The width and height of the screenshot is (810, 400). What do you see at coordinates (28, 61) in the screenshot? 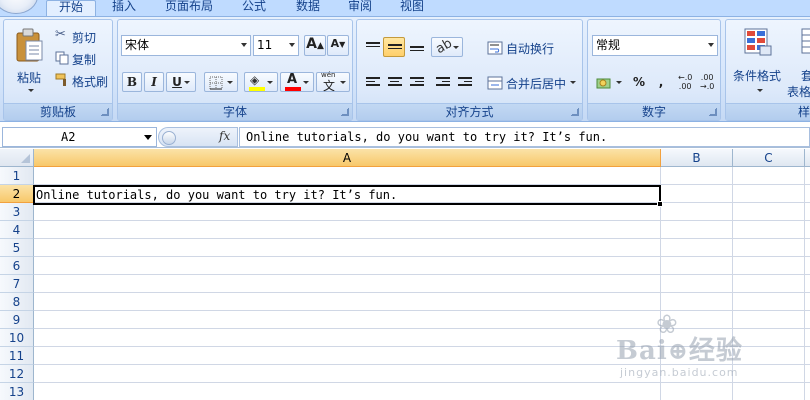
I see `paste-button: 粘贴` at bounding box center [28, 61].